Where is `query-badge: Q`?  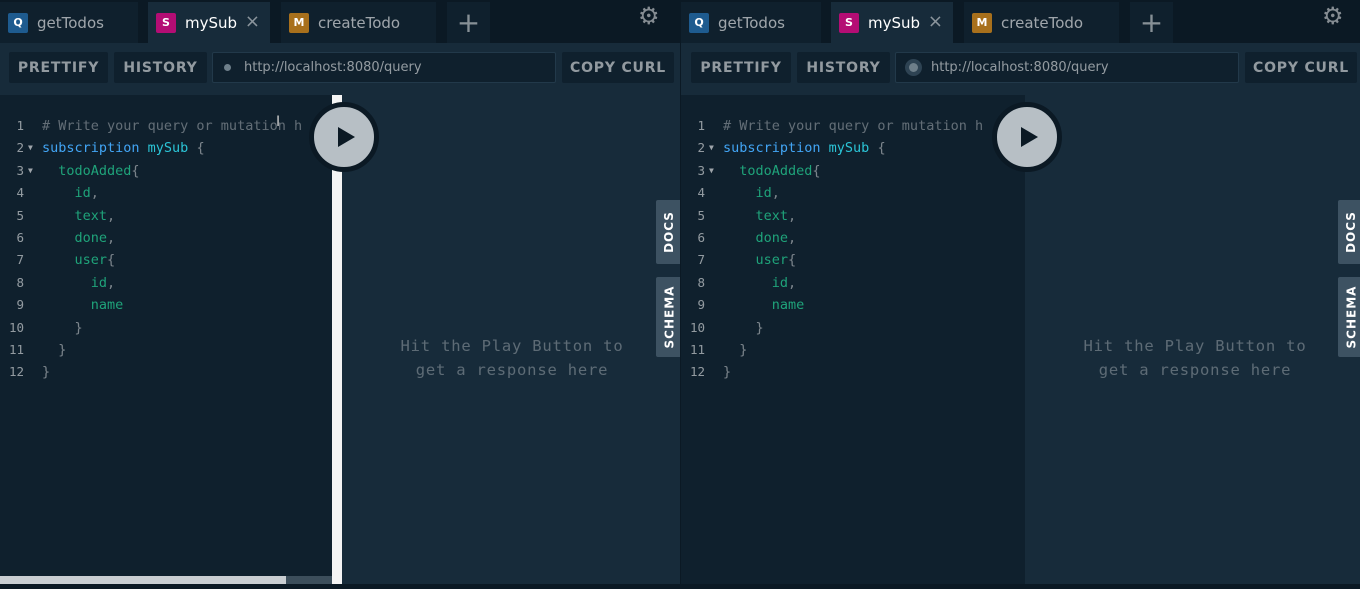
query-badge: Q is located at coordinates (18, 22).